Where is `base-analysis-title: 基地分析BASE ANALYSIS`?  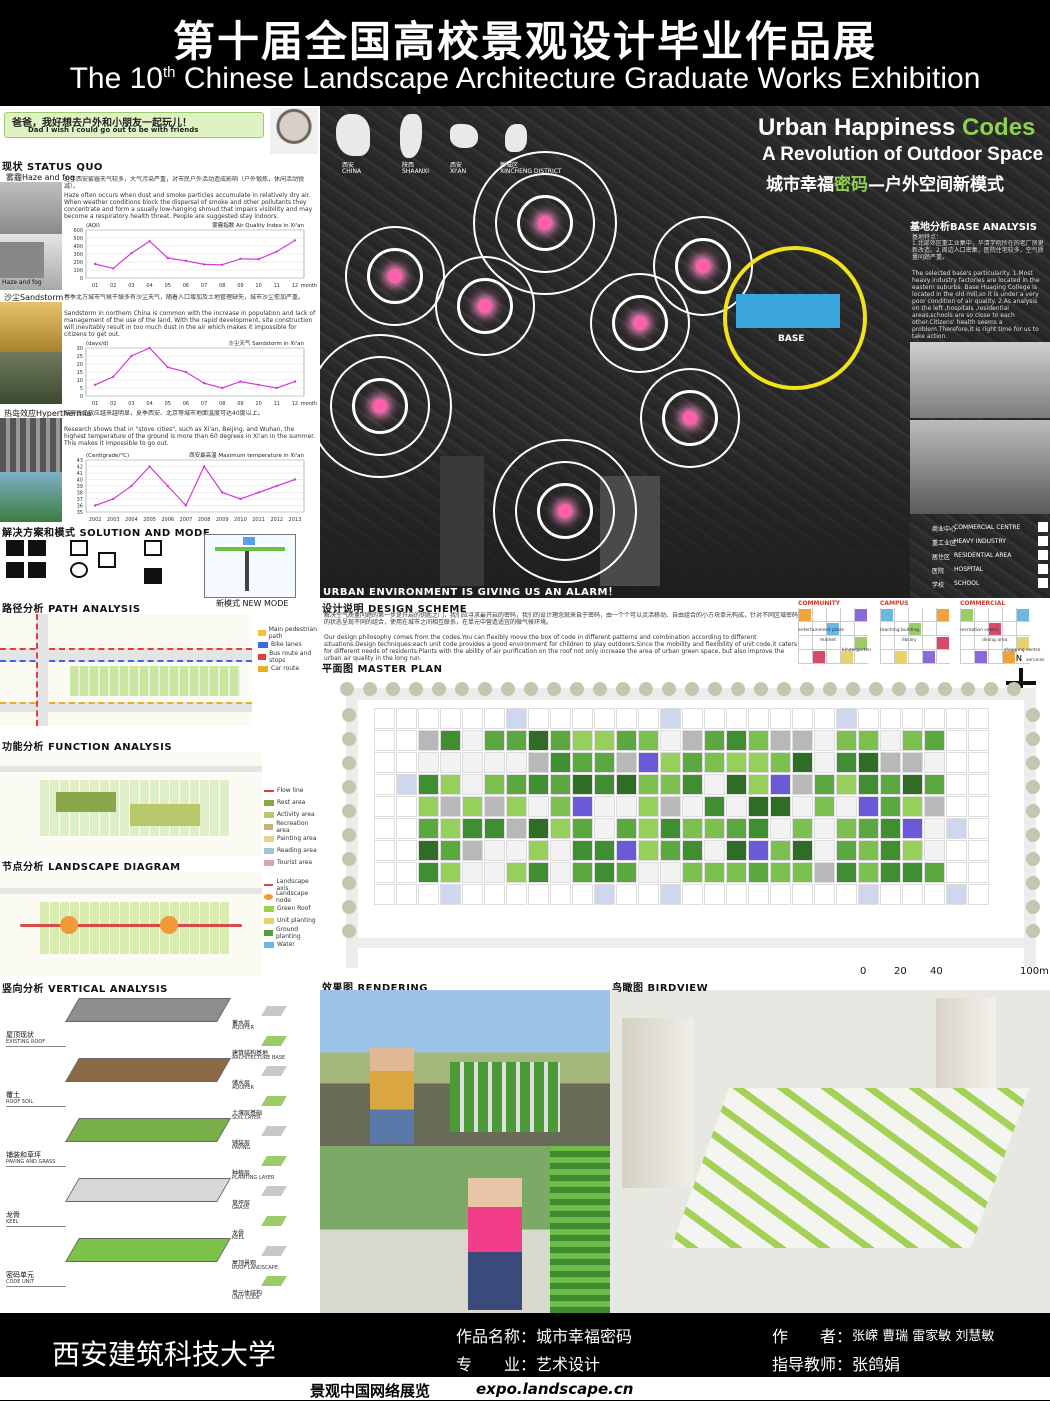
base-analysis-title: 基地分析BASE ANALYSIS is located at coordinates (973, 227).